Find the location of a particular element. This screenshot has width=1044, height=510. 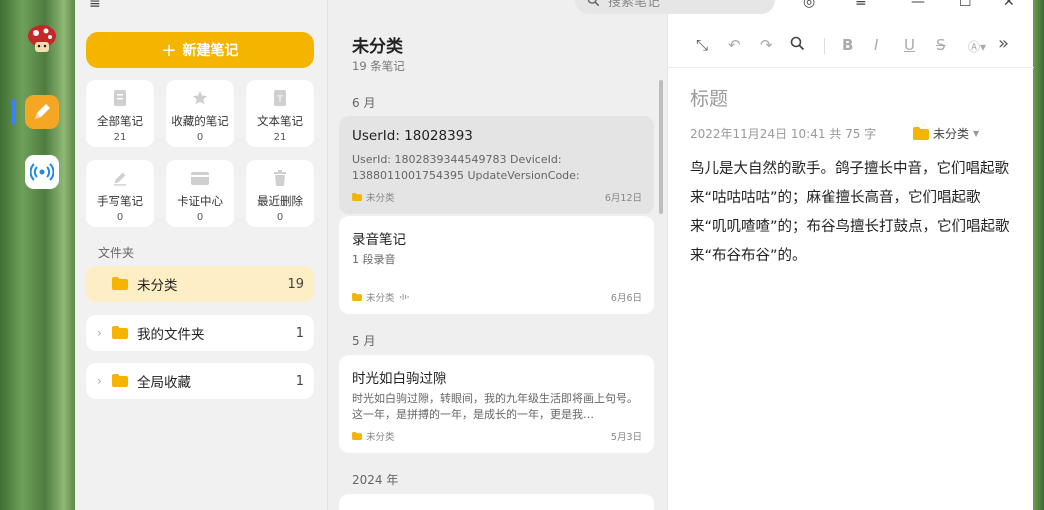

trash-icon is located at coordinates (280, 178).